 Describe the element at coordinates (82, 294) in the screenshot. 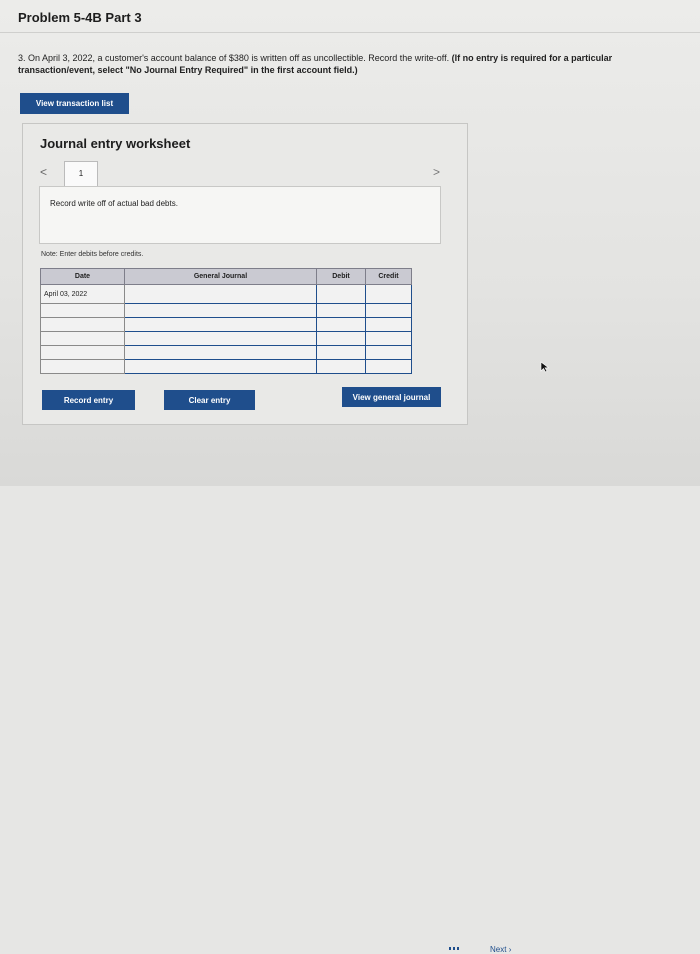

I see `date-cell: April 03, 2022` at that location.